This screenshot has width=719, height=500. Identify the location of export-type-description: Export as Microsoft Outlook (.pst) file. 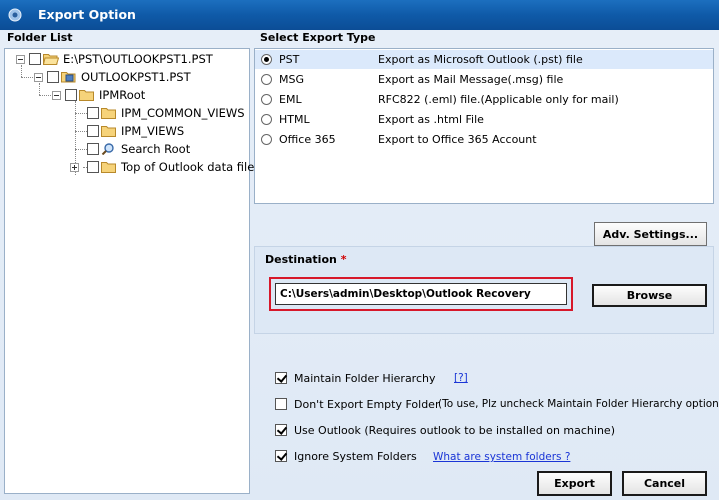
(480, 59).